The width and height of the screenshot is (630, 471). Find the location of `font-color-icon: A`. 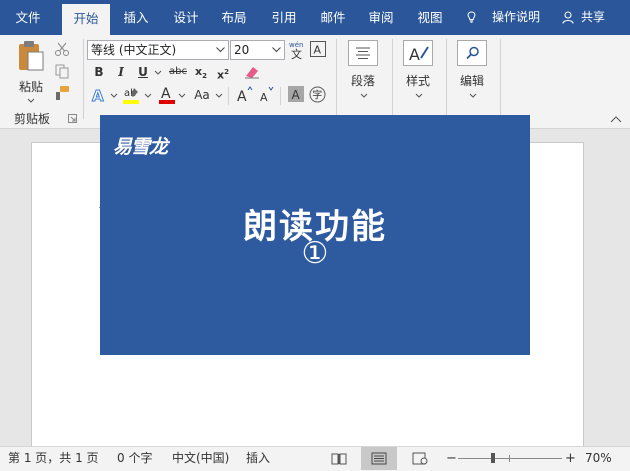

font-color-icon: A is located at coordinates (167, 95).